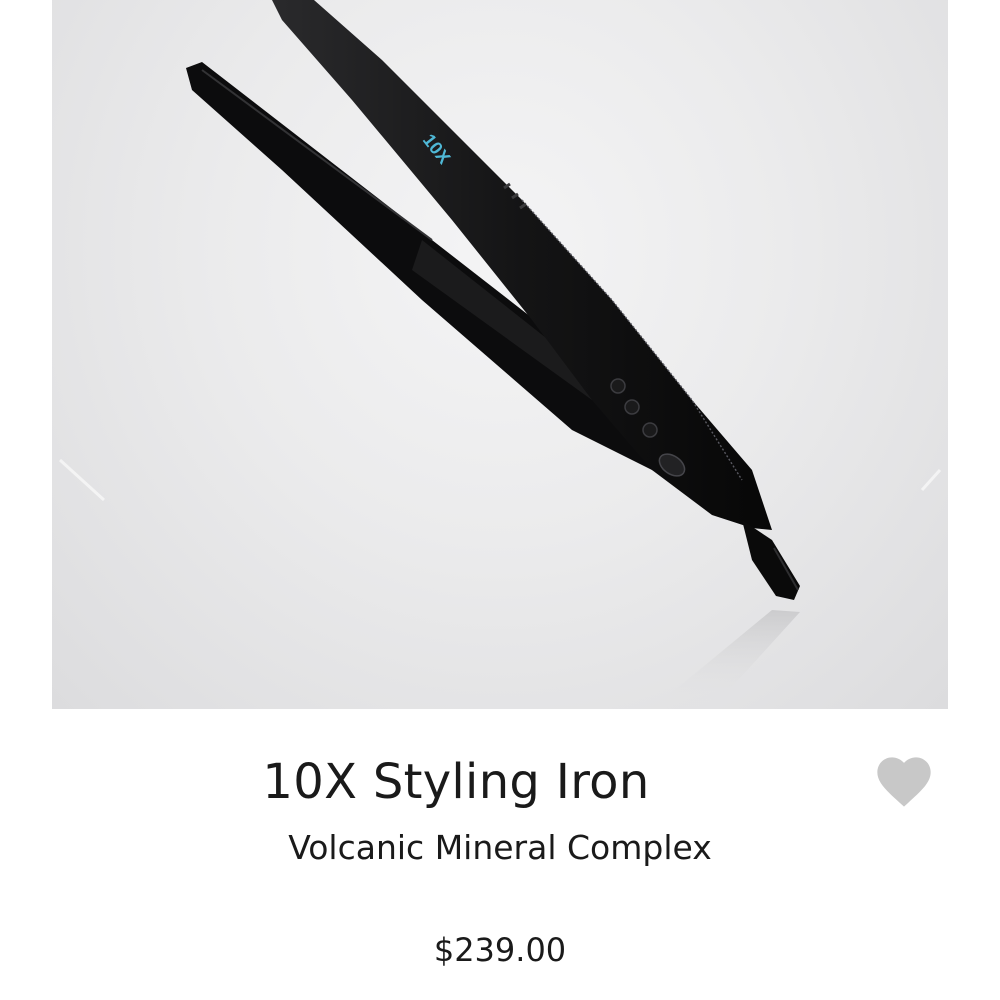 This screenshot has height=1000, width=1000. What do you see at coordinates (500, 950) in the screenshot?
I see `product-price: $239.00` at bounding box center [500, 950].